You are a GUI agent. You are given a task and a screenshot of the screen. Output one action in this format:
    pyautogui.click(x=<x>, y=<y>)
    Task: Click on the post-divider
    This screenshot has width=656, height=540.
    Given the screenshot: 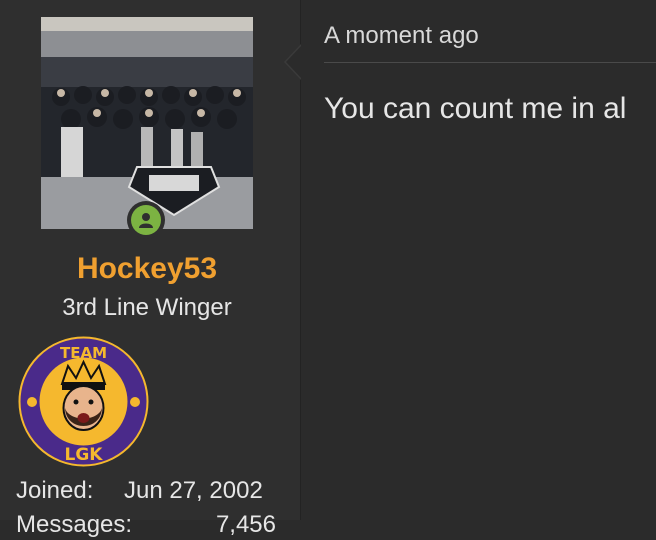 What is the action you would take?
    pyautogui.click(x=490, y=62)
    